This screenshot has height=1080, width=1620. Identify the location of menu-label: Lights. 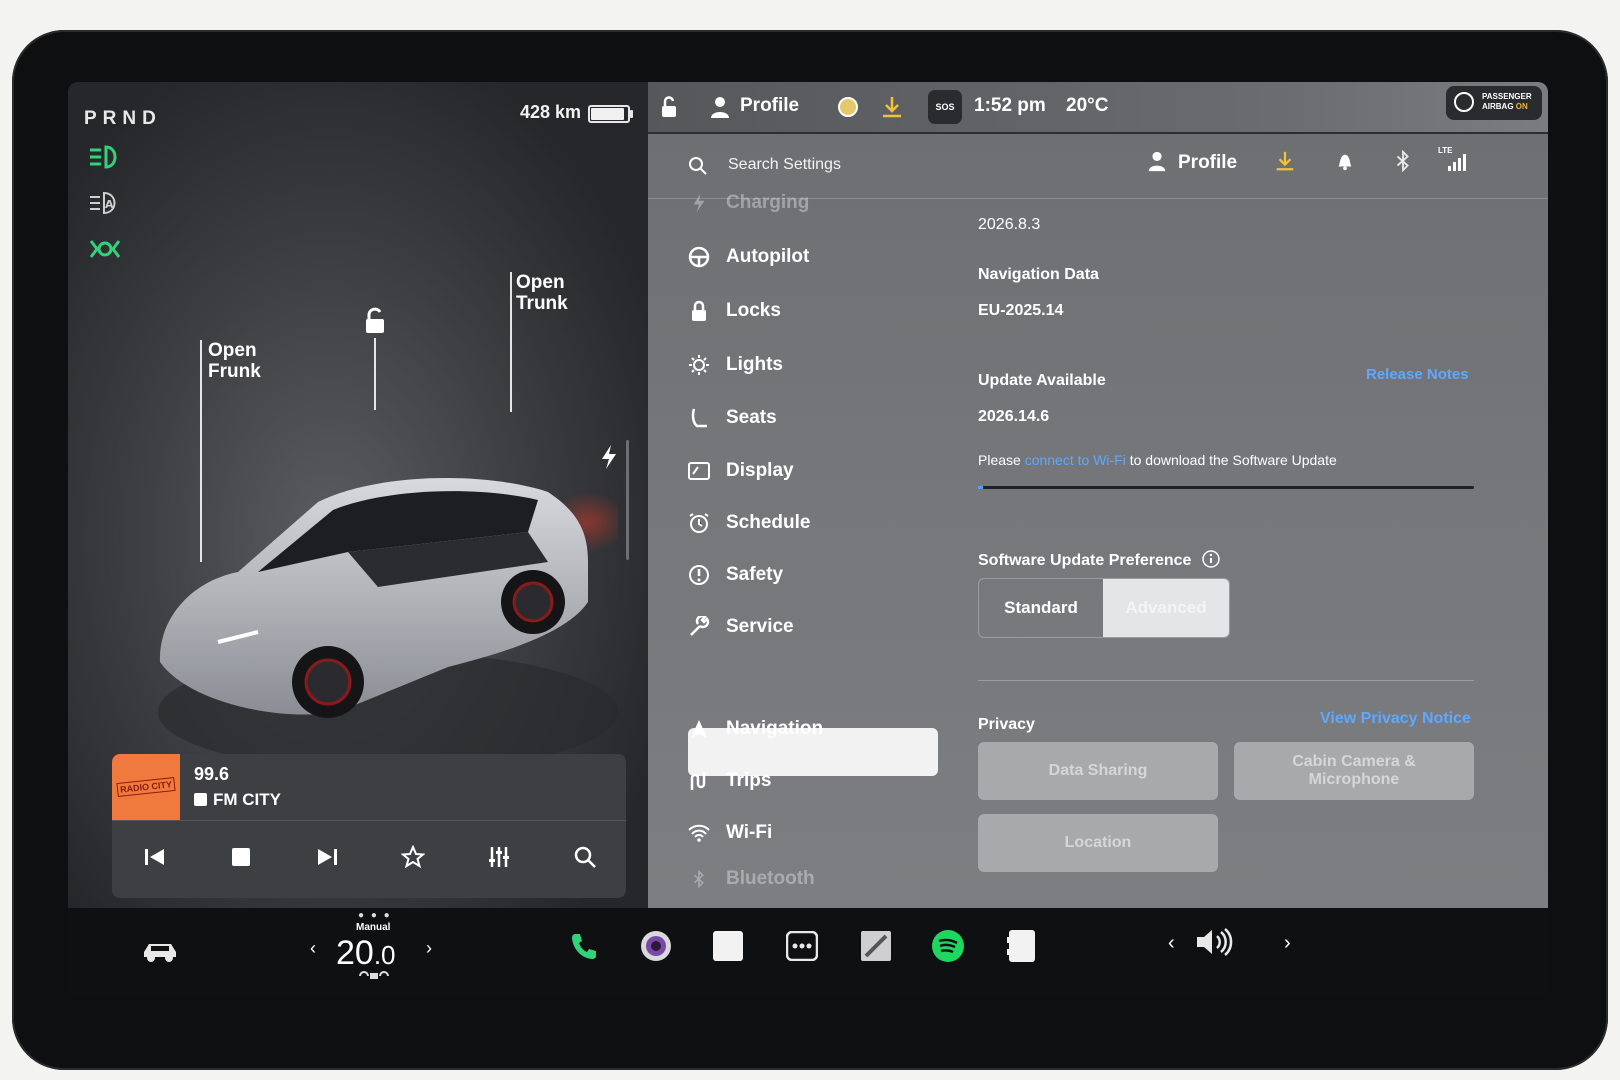
(754, 364).